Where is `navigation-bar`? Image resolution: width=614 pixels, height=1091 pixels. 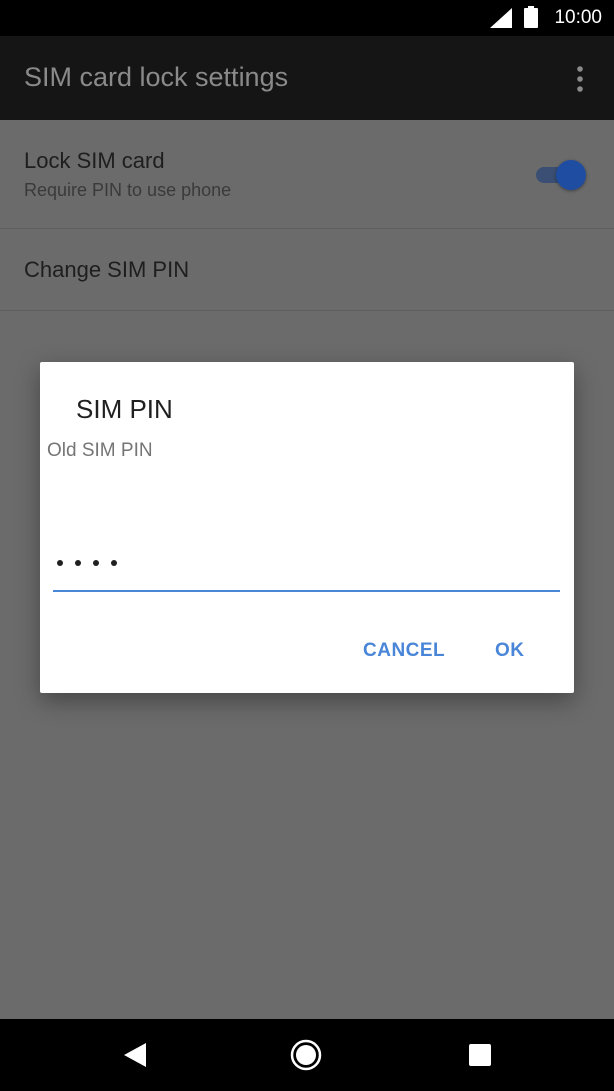 navigation-bar is located at coordinates (307, 1055).